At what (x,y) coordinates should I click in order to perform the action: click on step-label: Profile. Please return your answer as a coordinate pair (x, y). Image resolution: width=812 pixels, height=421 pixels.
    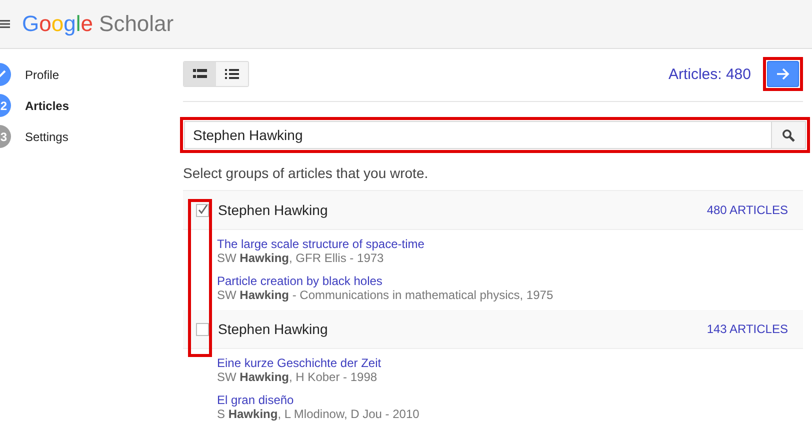
    Looking at the image, I should click on (42, 75).